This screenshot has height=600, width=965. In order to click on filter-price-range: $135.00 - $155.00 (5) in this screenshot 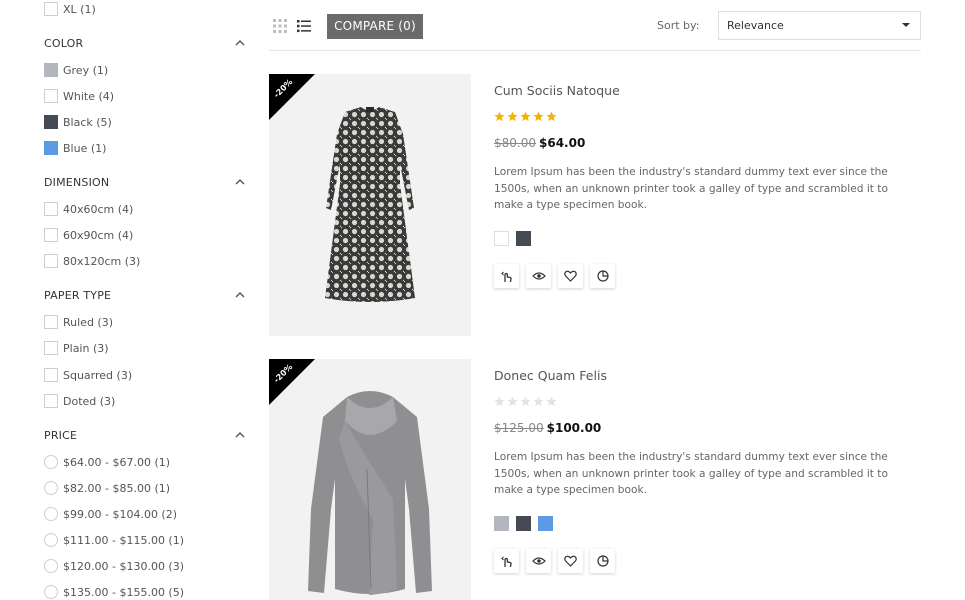, I will do `click(114, 592)`.